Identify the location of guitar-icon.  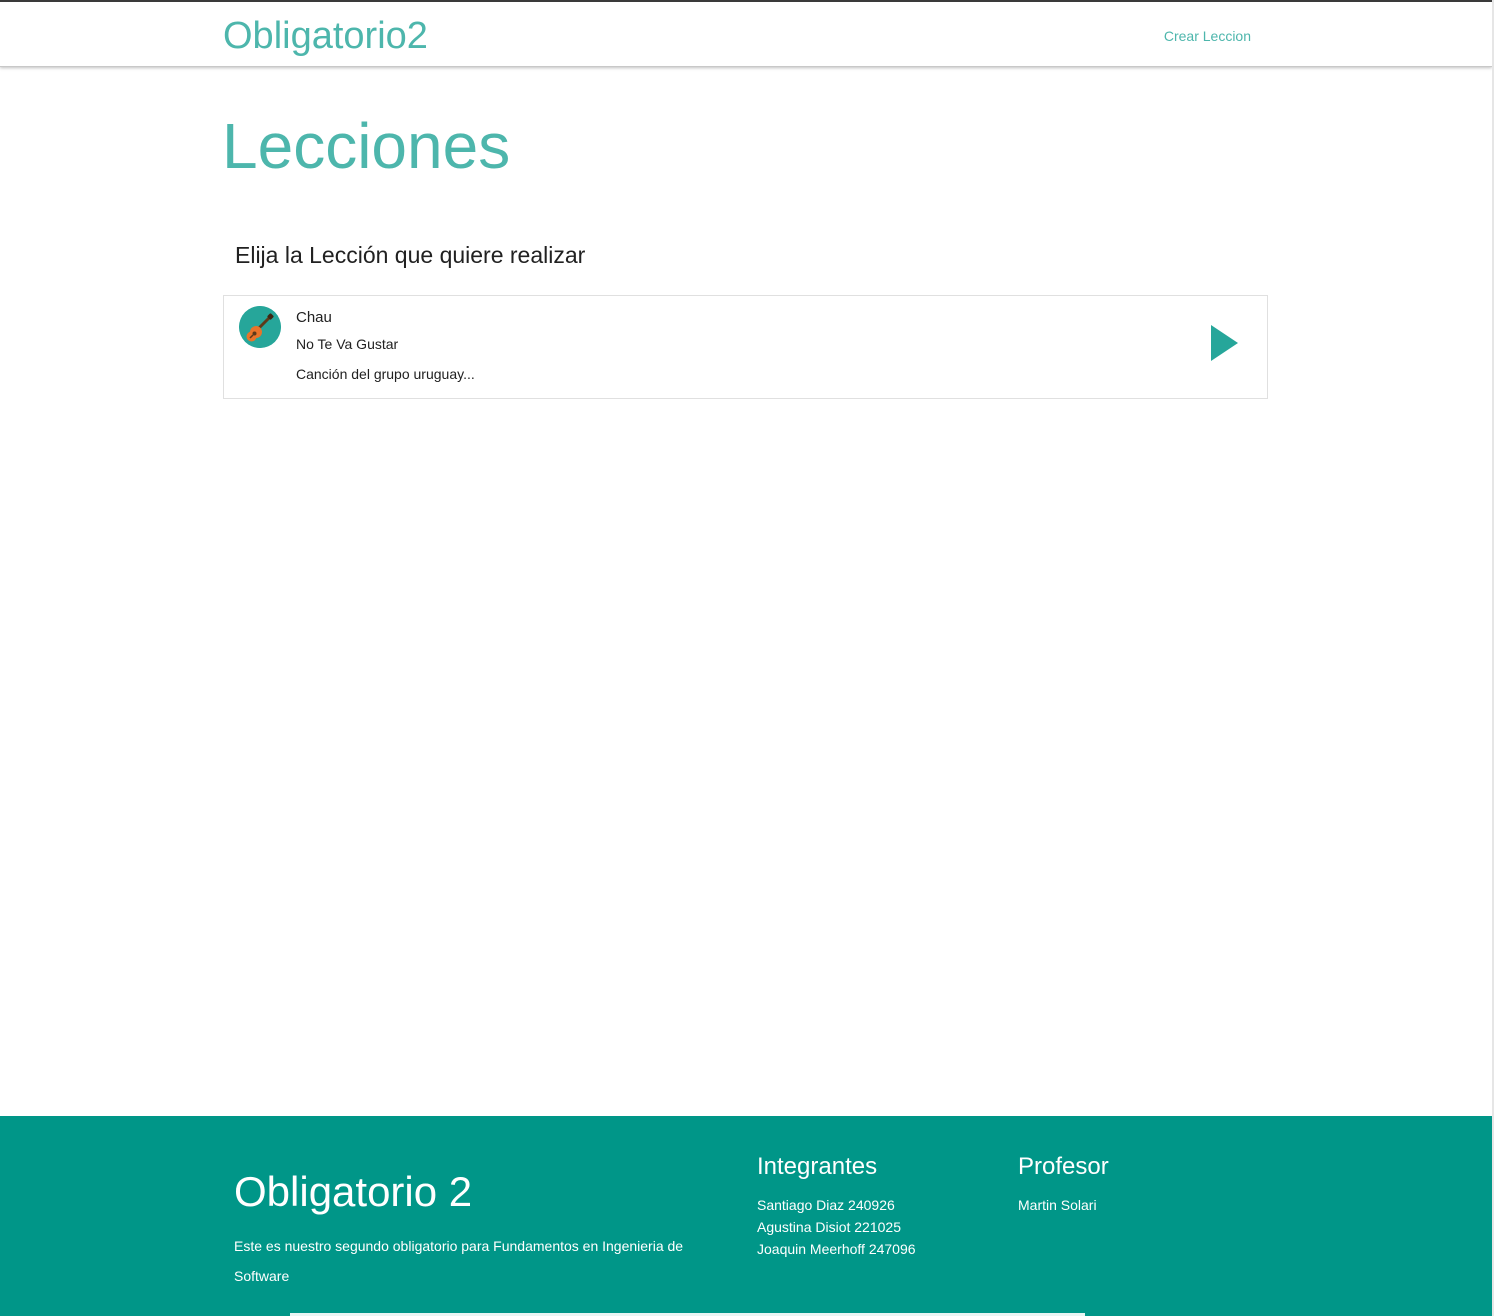
(260, 327).